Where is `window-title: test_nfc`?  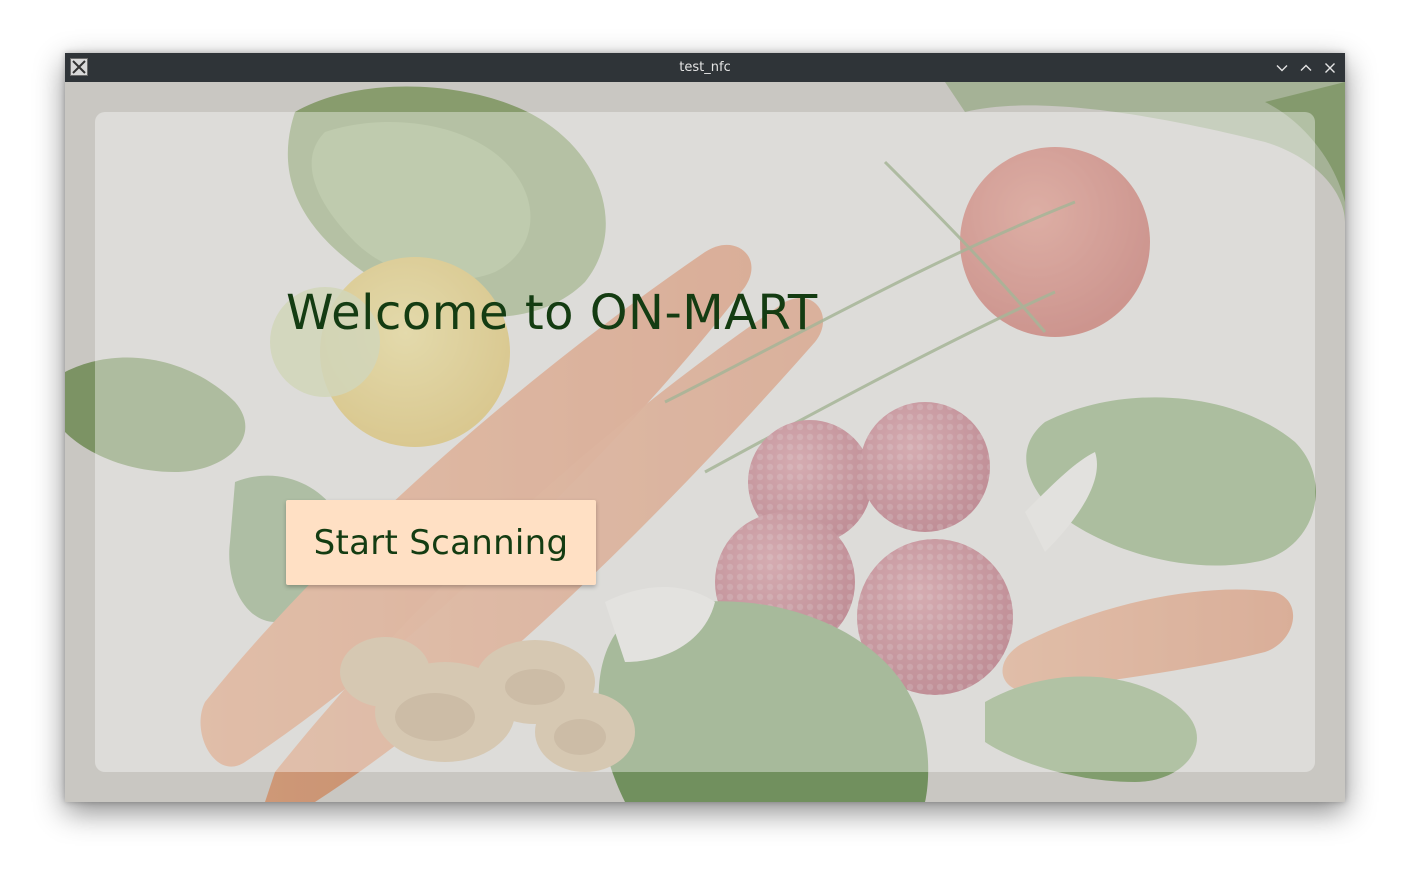 window-title: test_nfc is located at coordinates (705, 67).